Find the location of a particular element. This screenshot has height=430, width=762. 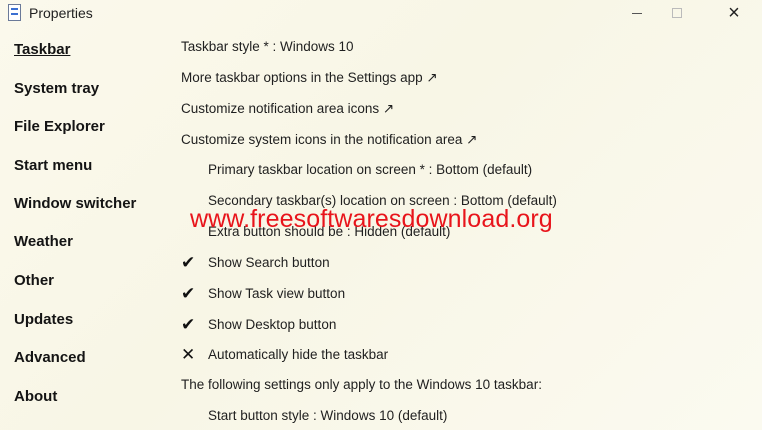

sidebar-item-taskbar: Taskbar is located at coordinates (42, 49).